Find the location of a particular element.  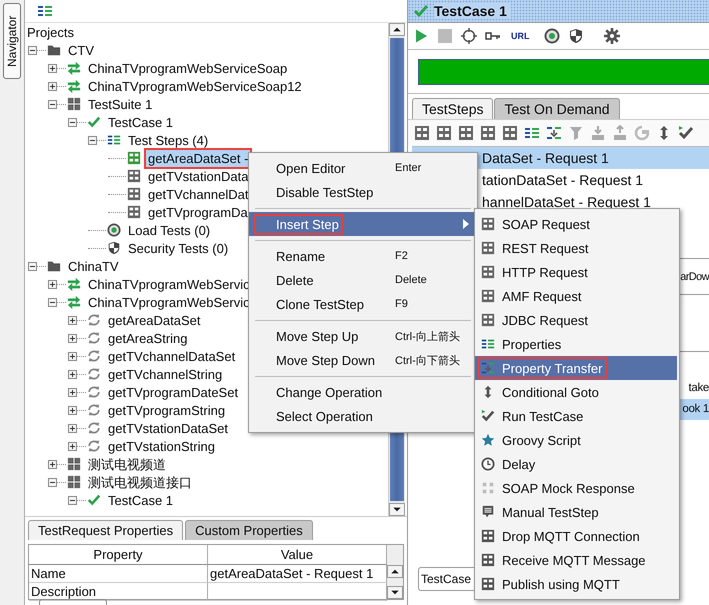

menu-item: Run TestCase is located at coordinates (577, 416).